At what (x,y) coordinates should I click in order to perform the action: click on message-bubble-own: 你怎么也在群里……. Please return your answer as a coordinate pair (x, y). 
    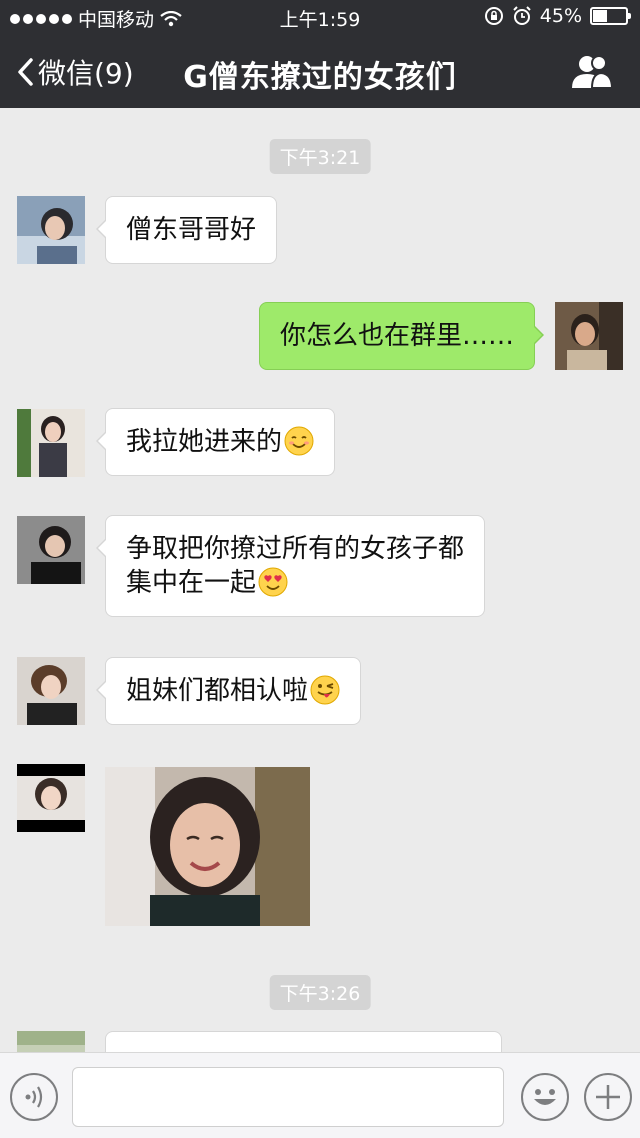
    Looking at the image, I should click on (401, 336).